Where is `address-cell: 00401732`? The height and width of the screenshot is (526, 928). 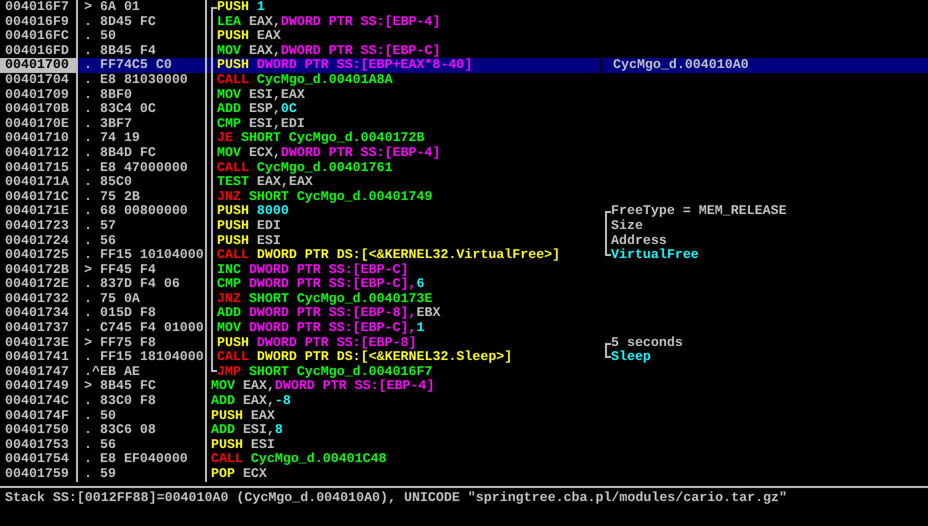
address-cell: 00401732 is located at coordinates (38, 299).